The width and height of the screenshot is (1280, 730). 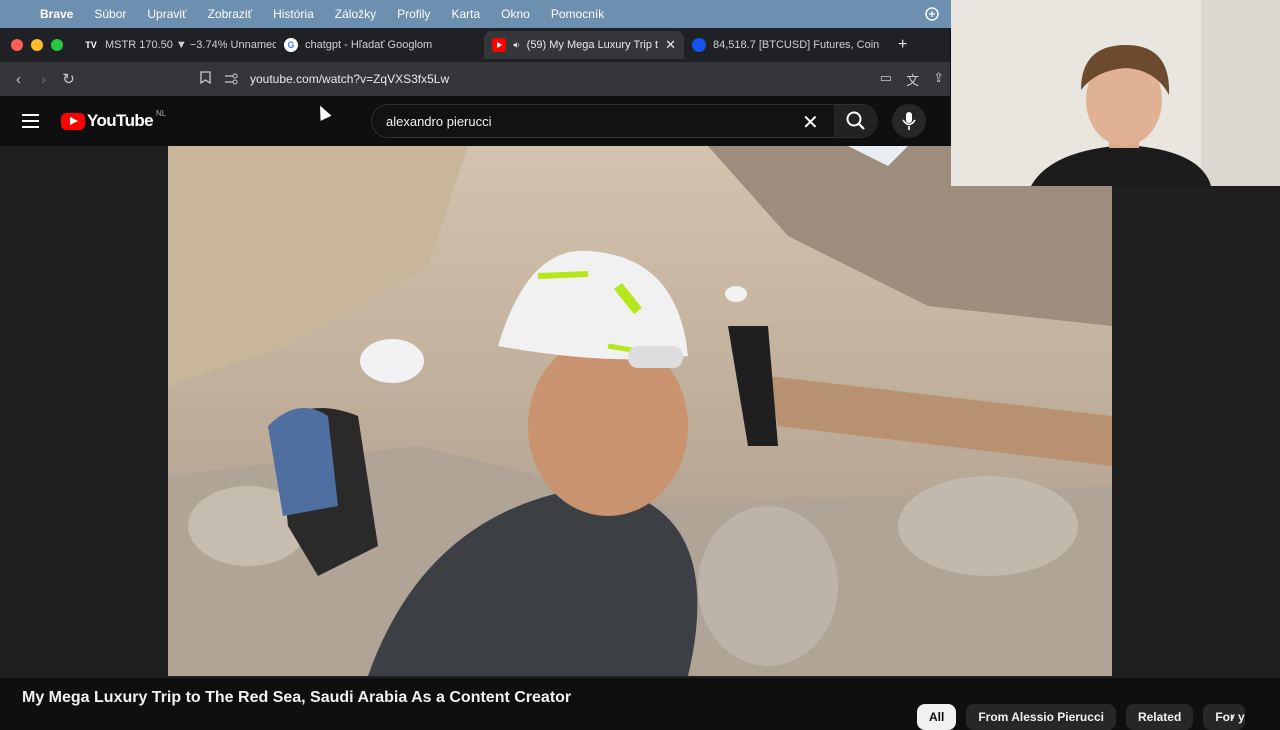 I want to click on tab-label: 84,518.7 [BTCUSD] Futures, Coin, so click(x=796, y=45).